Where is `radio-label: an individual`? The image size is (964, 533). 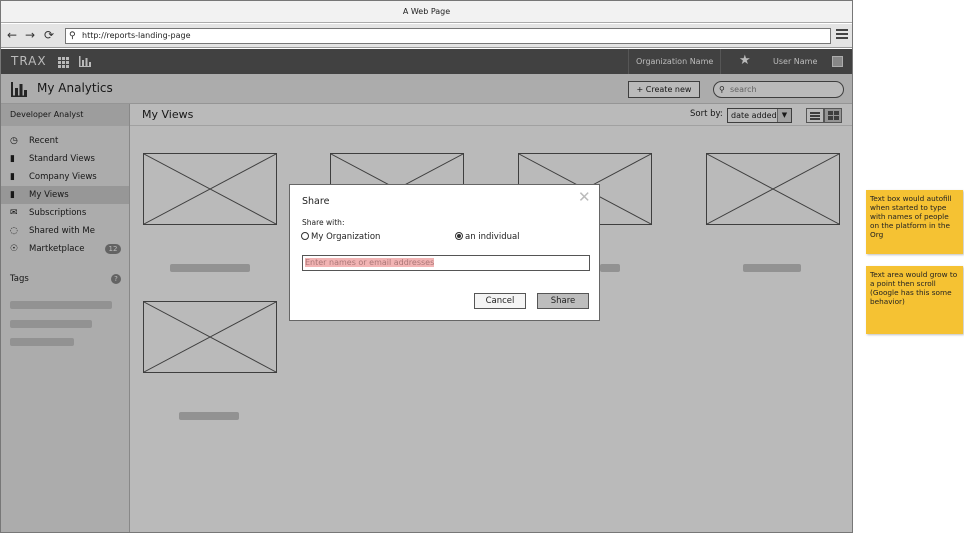 radio-label: an individual is located at coordinates (492, 237).